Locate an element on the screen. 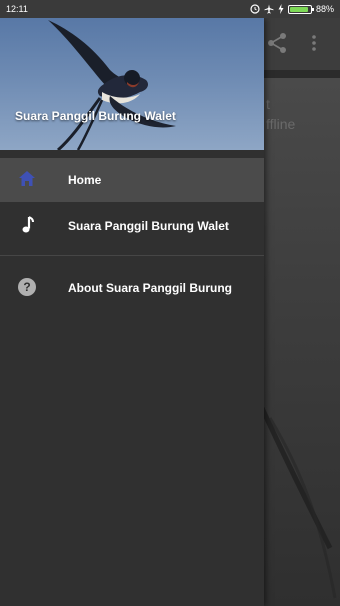  home-icon is located at coordinates (27, 178).